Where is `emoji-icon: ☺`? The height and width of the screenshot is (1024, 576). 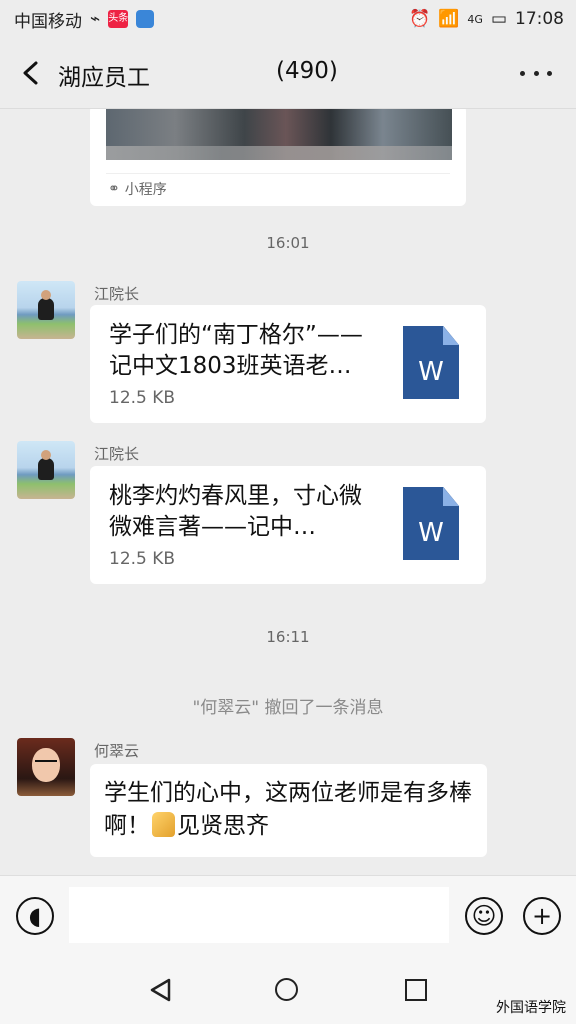
emoji-icon: ☺ is located at coordinates (484, 916).